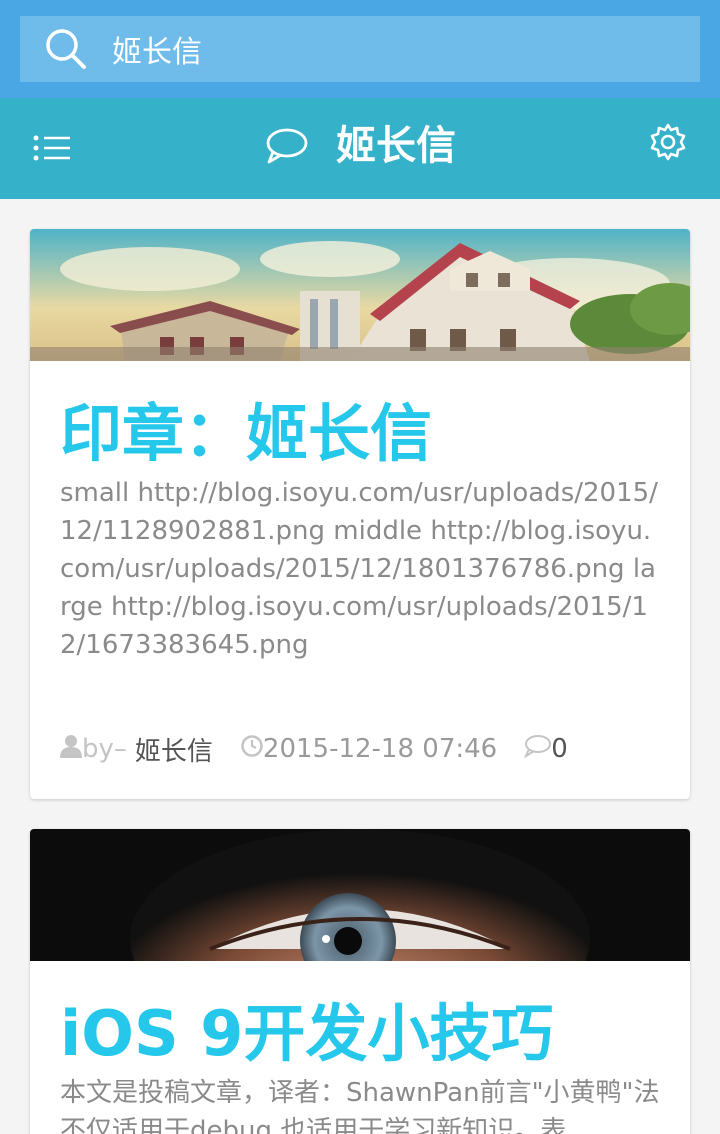 The width and height of the screenshot is (720, 1134). What do you see at coordinates (104, 749) in the screenshot?
I see `by-label: by–` at bounding box center [104, 749].